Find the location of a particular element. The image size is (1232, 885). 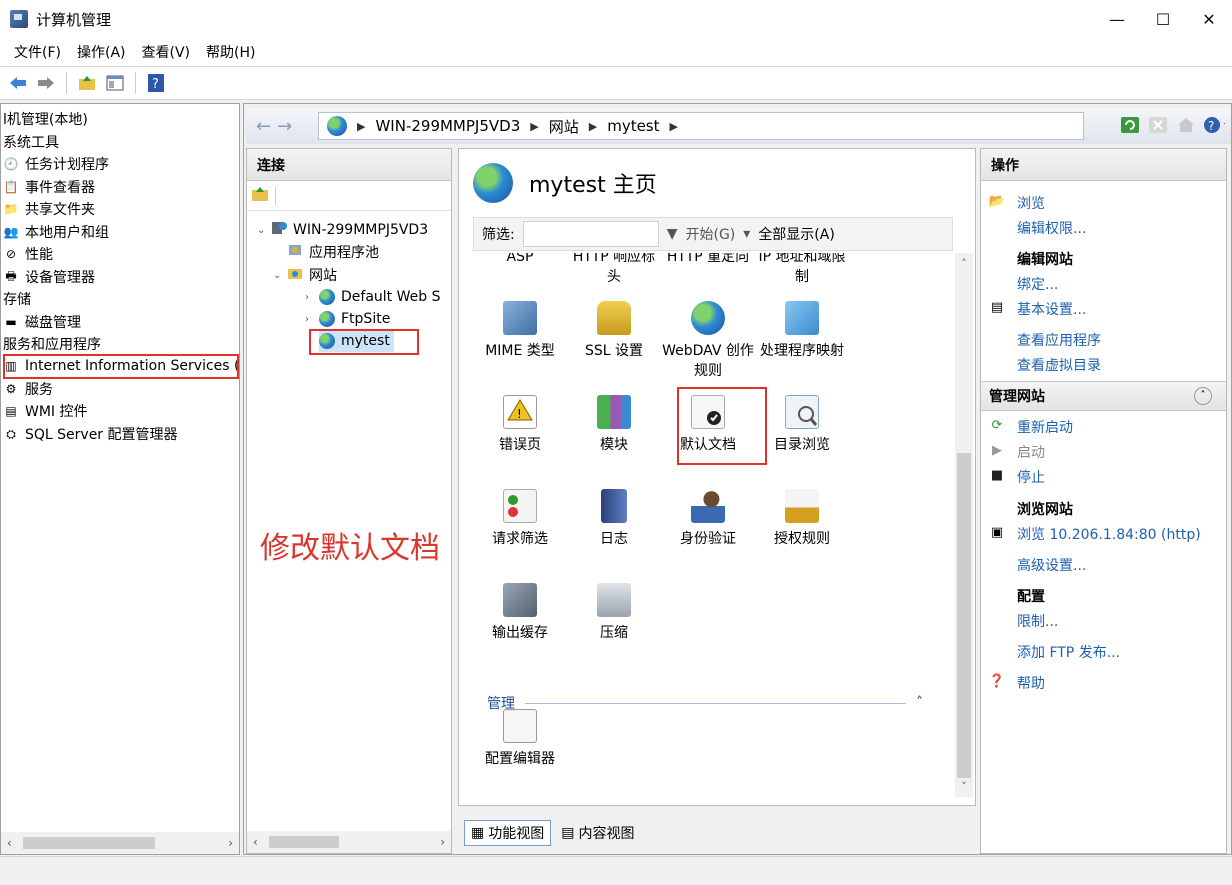

help-dropdown-icon: ? is located at coordinates (1214, 125).